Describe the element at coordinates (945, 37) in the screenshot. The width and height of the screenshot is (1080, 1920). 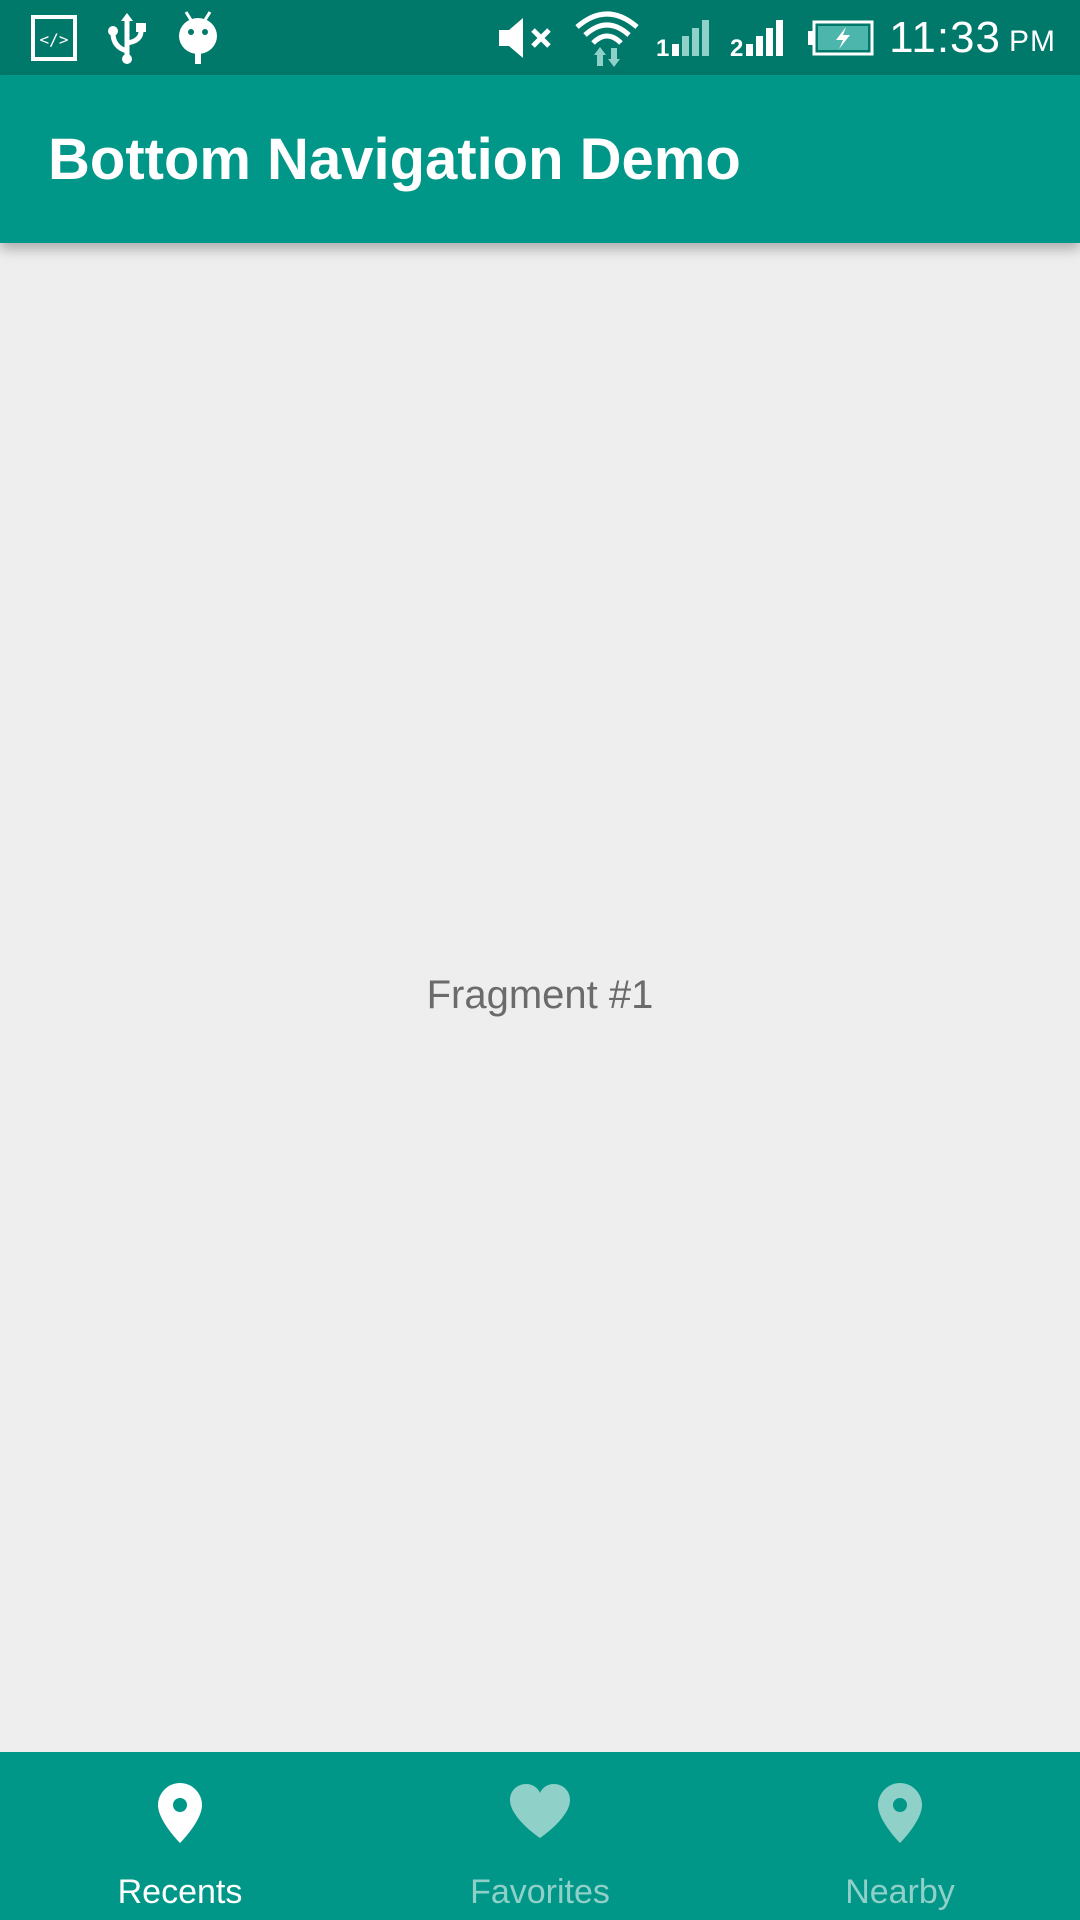
I see `clock-time: 11:33` at that location.